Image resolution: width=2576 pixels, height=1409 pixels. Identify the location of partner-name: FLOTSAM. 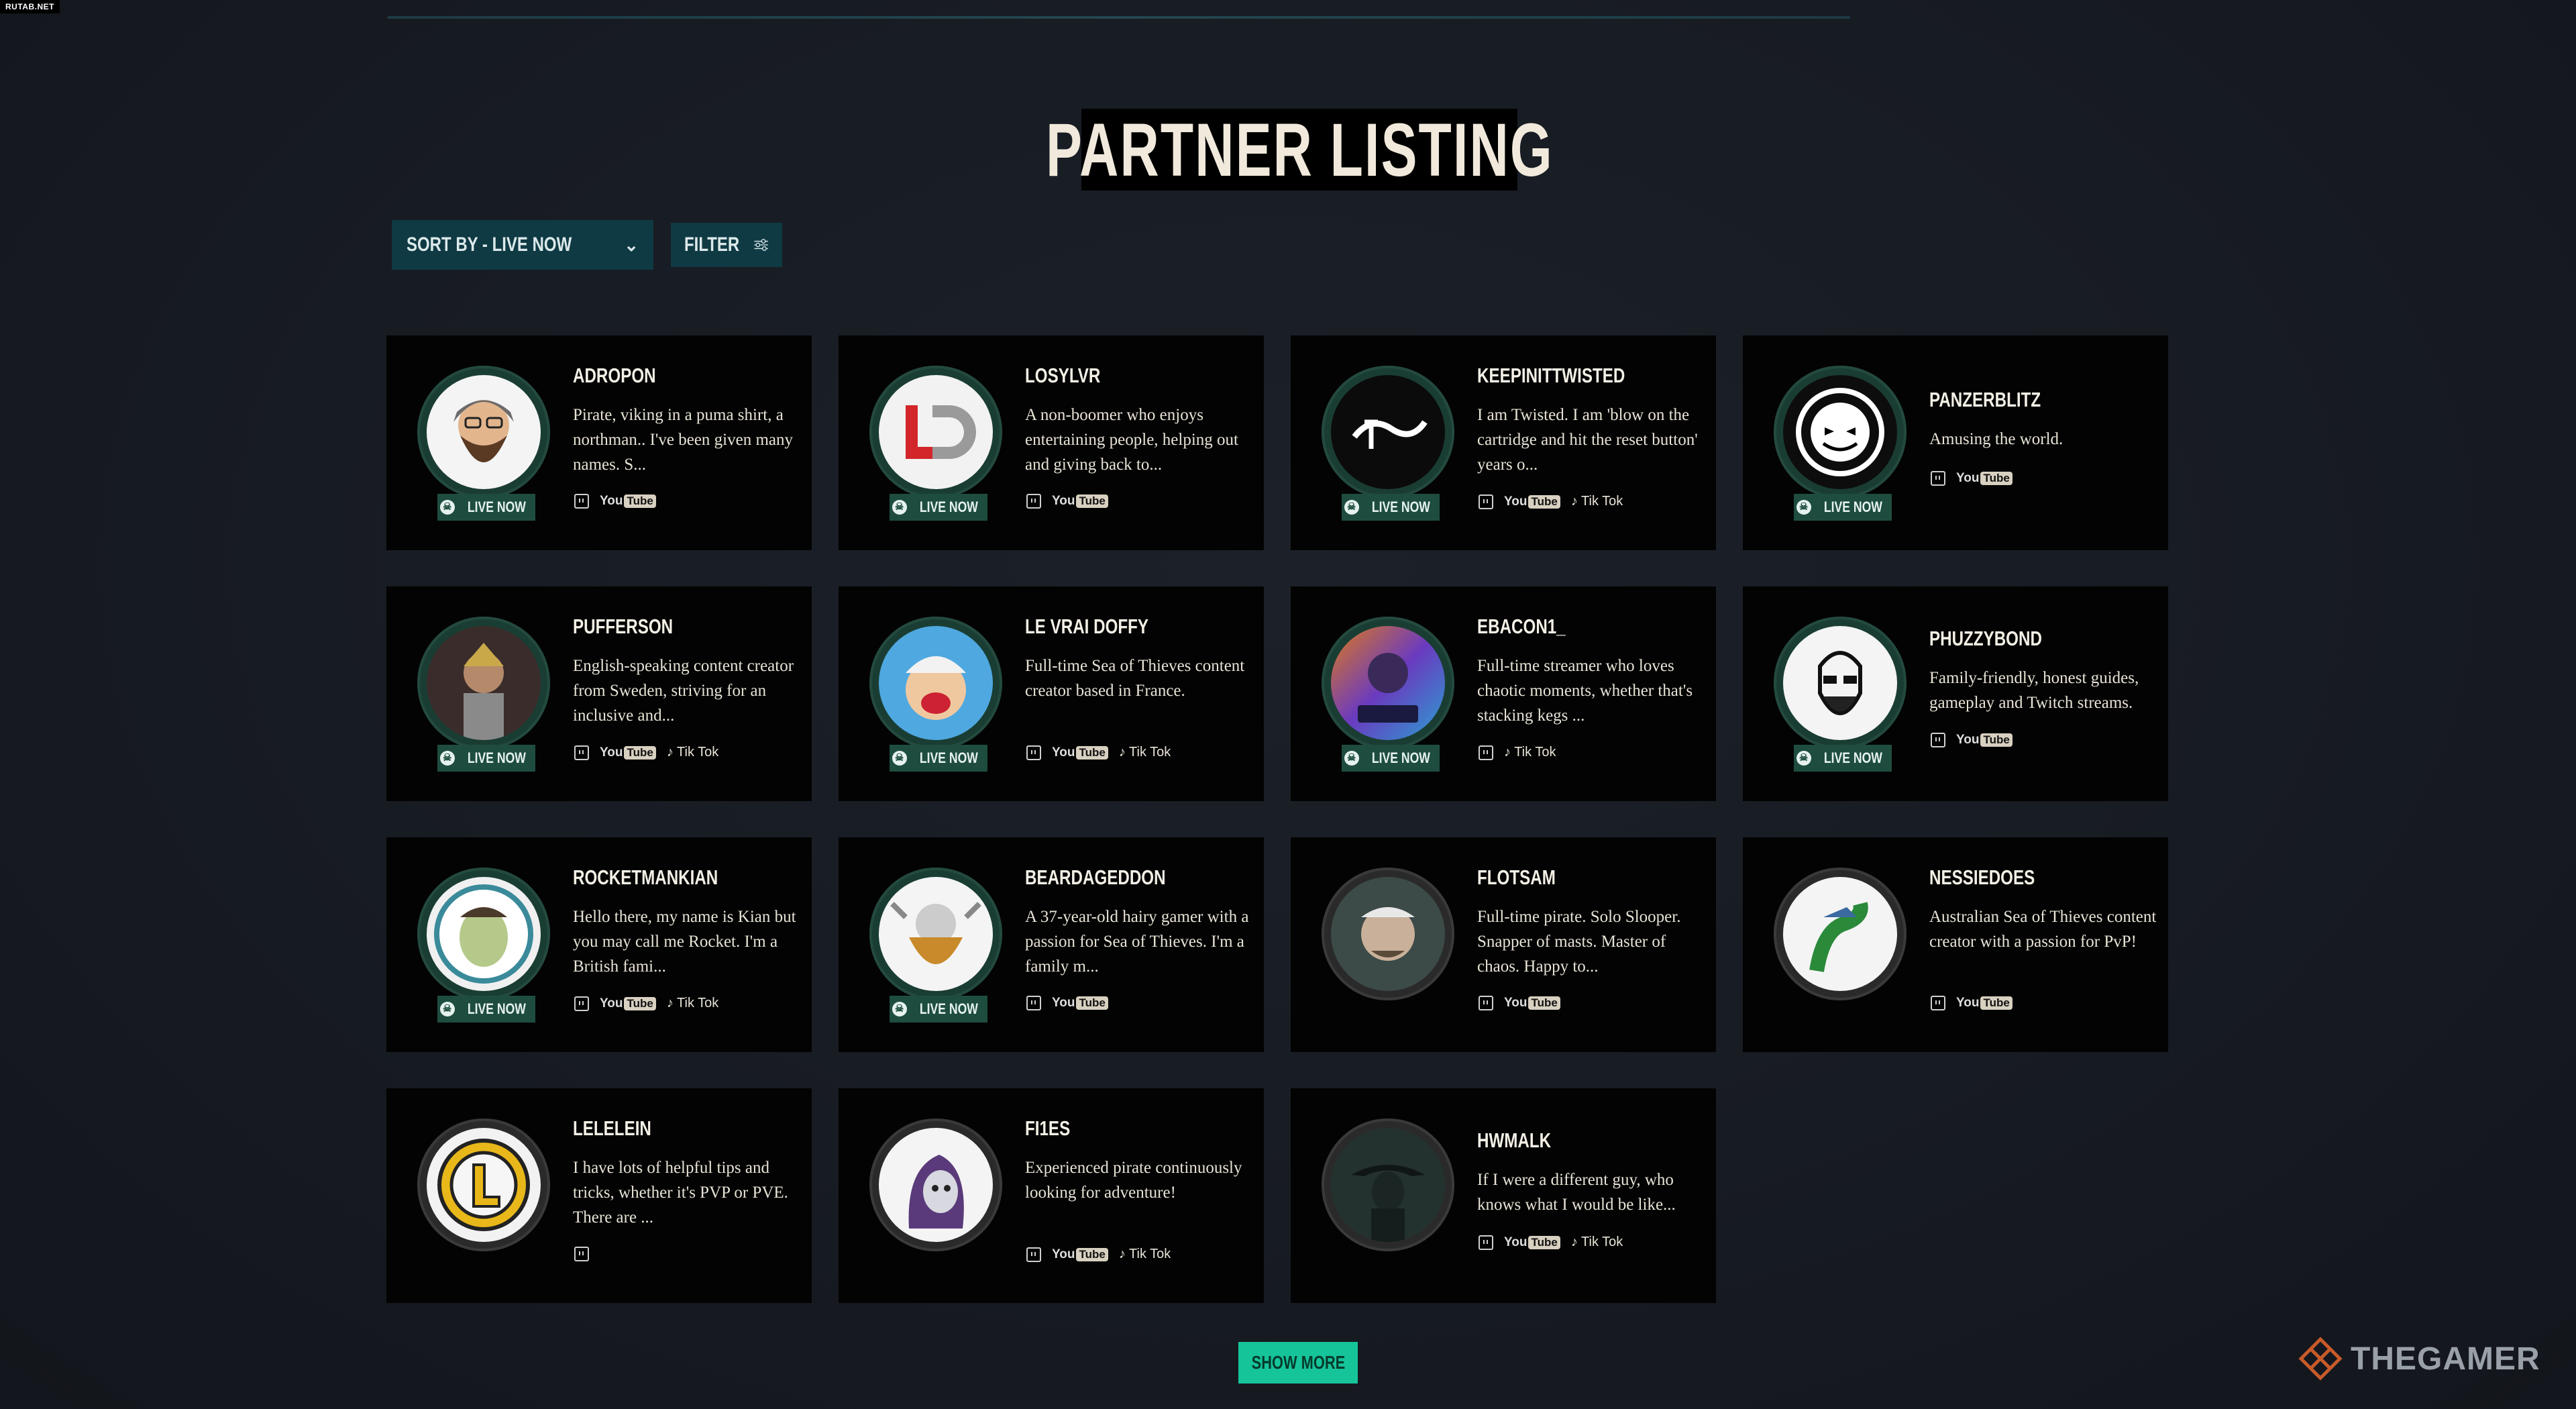
(1516, 877).